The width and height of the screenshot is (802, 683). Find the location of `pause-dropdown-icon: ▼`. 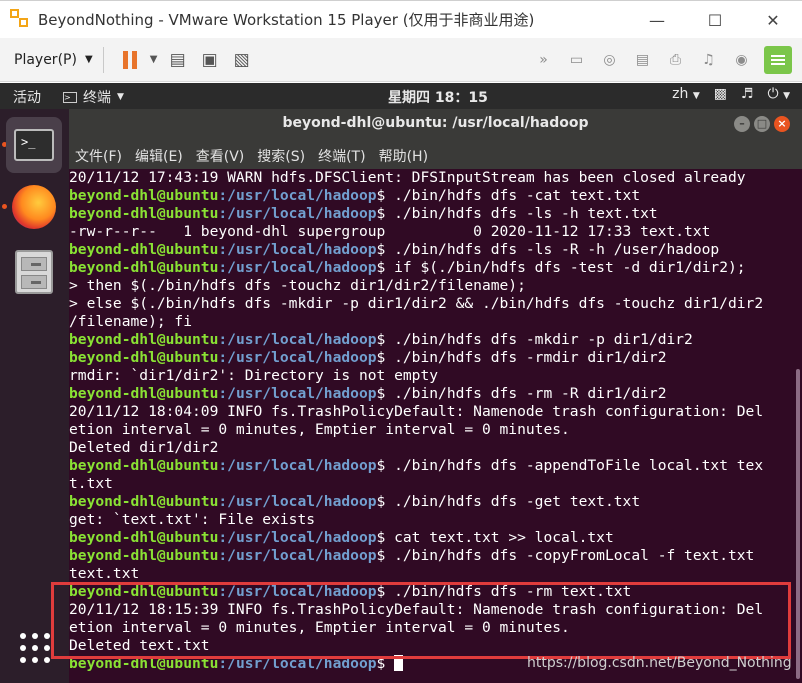

pause-dropdown-icon: ▼ is located at coordinates (154, 60).